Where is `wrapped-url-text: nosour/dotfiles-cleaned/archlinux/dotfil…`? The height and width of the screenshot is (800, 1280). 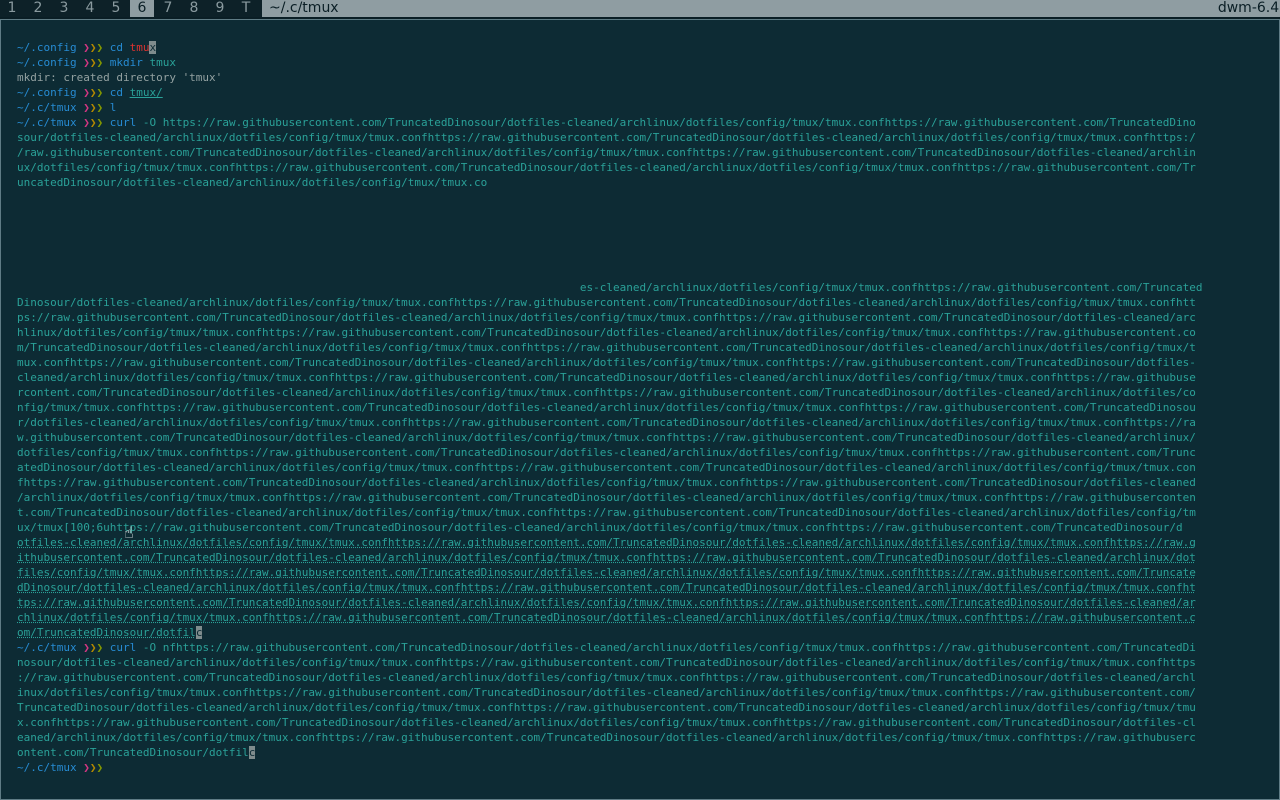
wrapped-url-text: nosour/dotfiles-cleaned/archlinux/dotfil… is located at coordinates (606, 662).